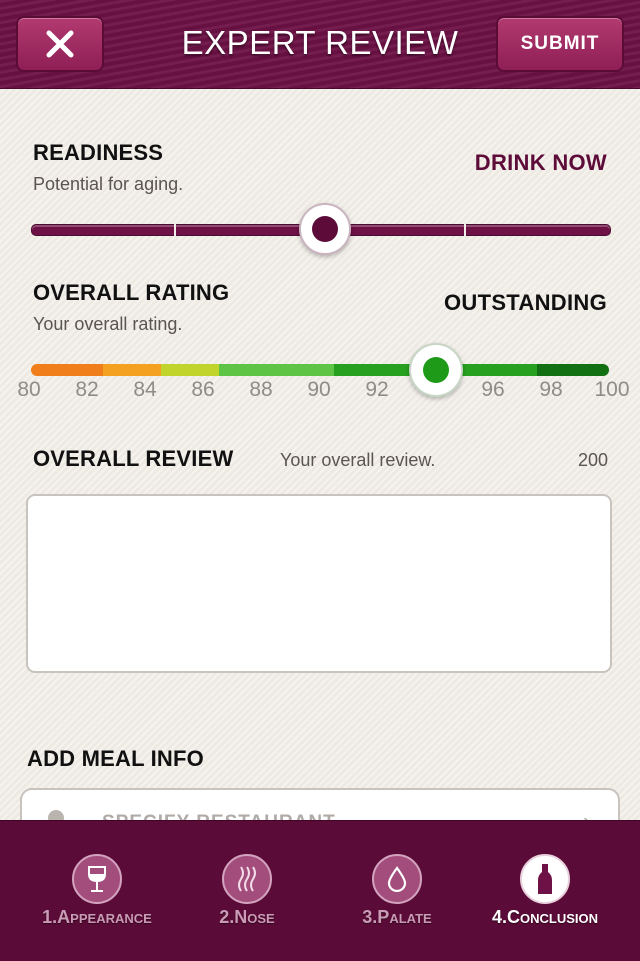 The width and height of the screenshot is (640, 961). I want to click on rating-slider-knob, so click(436, 370).